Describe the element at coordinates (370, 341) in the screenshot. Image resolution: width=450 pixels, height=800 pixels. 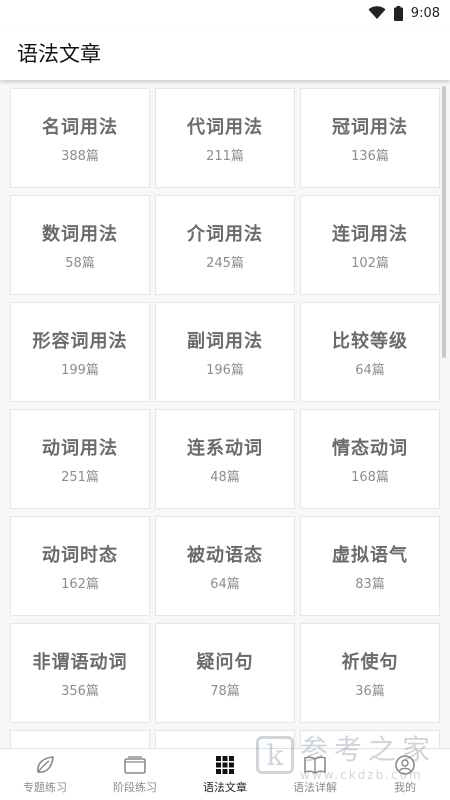
I see `category-name: 比较等级` at that location.